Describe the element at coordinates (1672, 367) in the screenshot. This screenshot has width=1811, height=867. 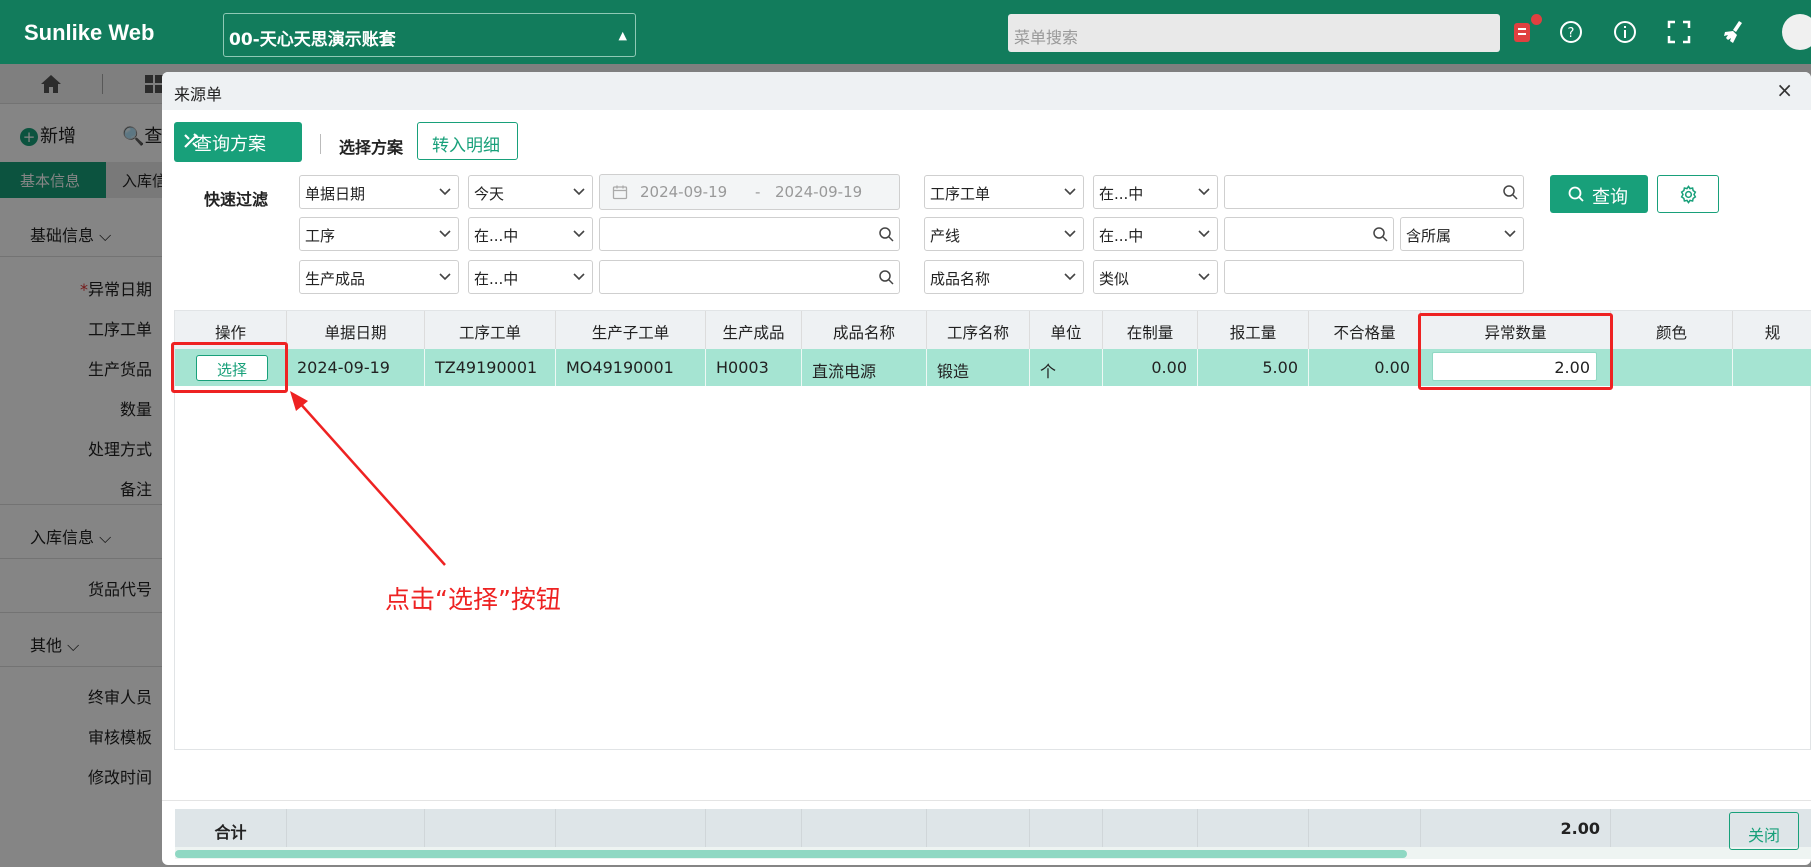
I see `color-cell` at that location.